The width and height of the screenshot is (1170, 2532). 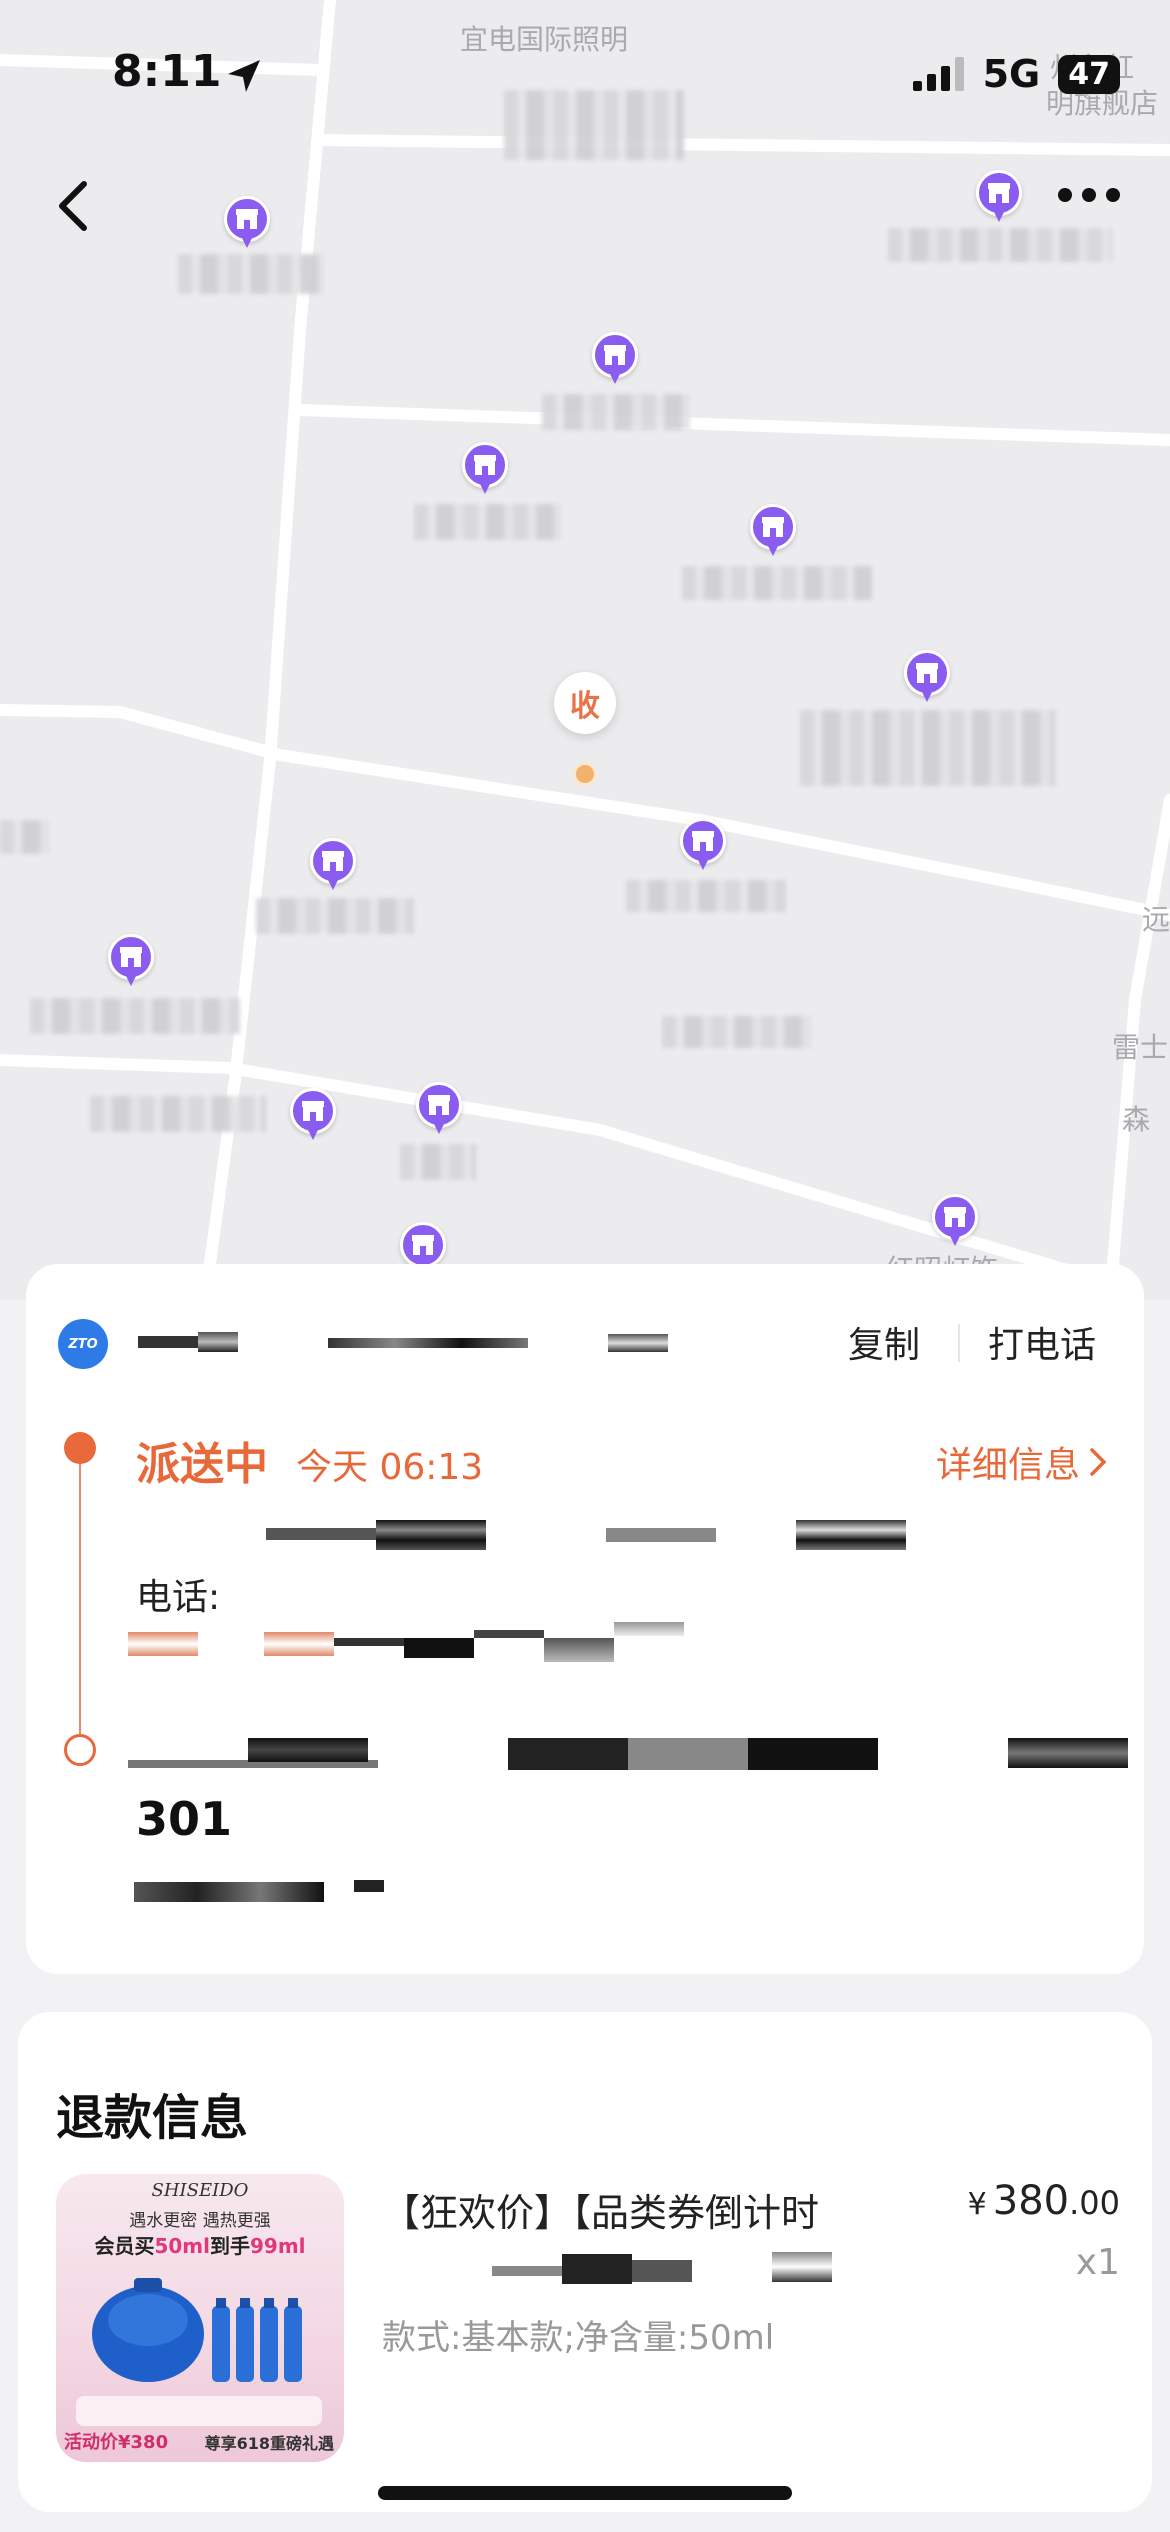 I want to click on tracking-number, so click(x=408, y=1344).